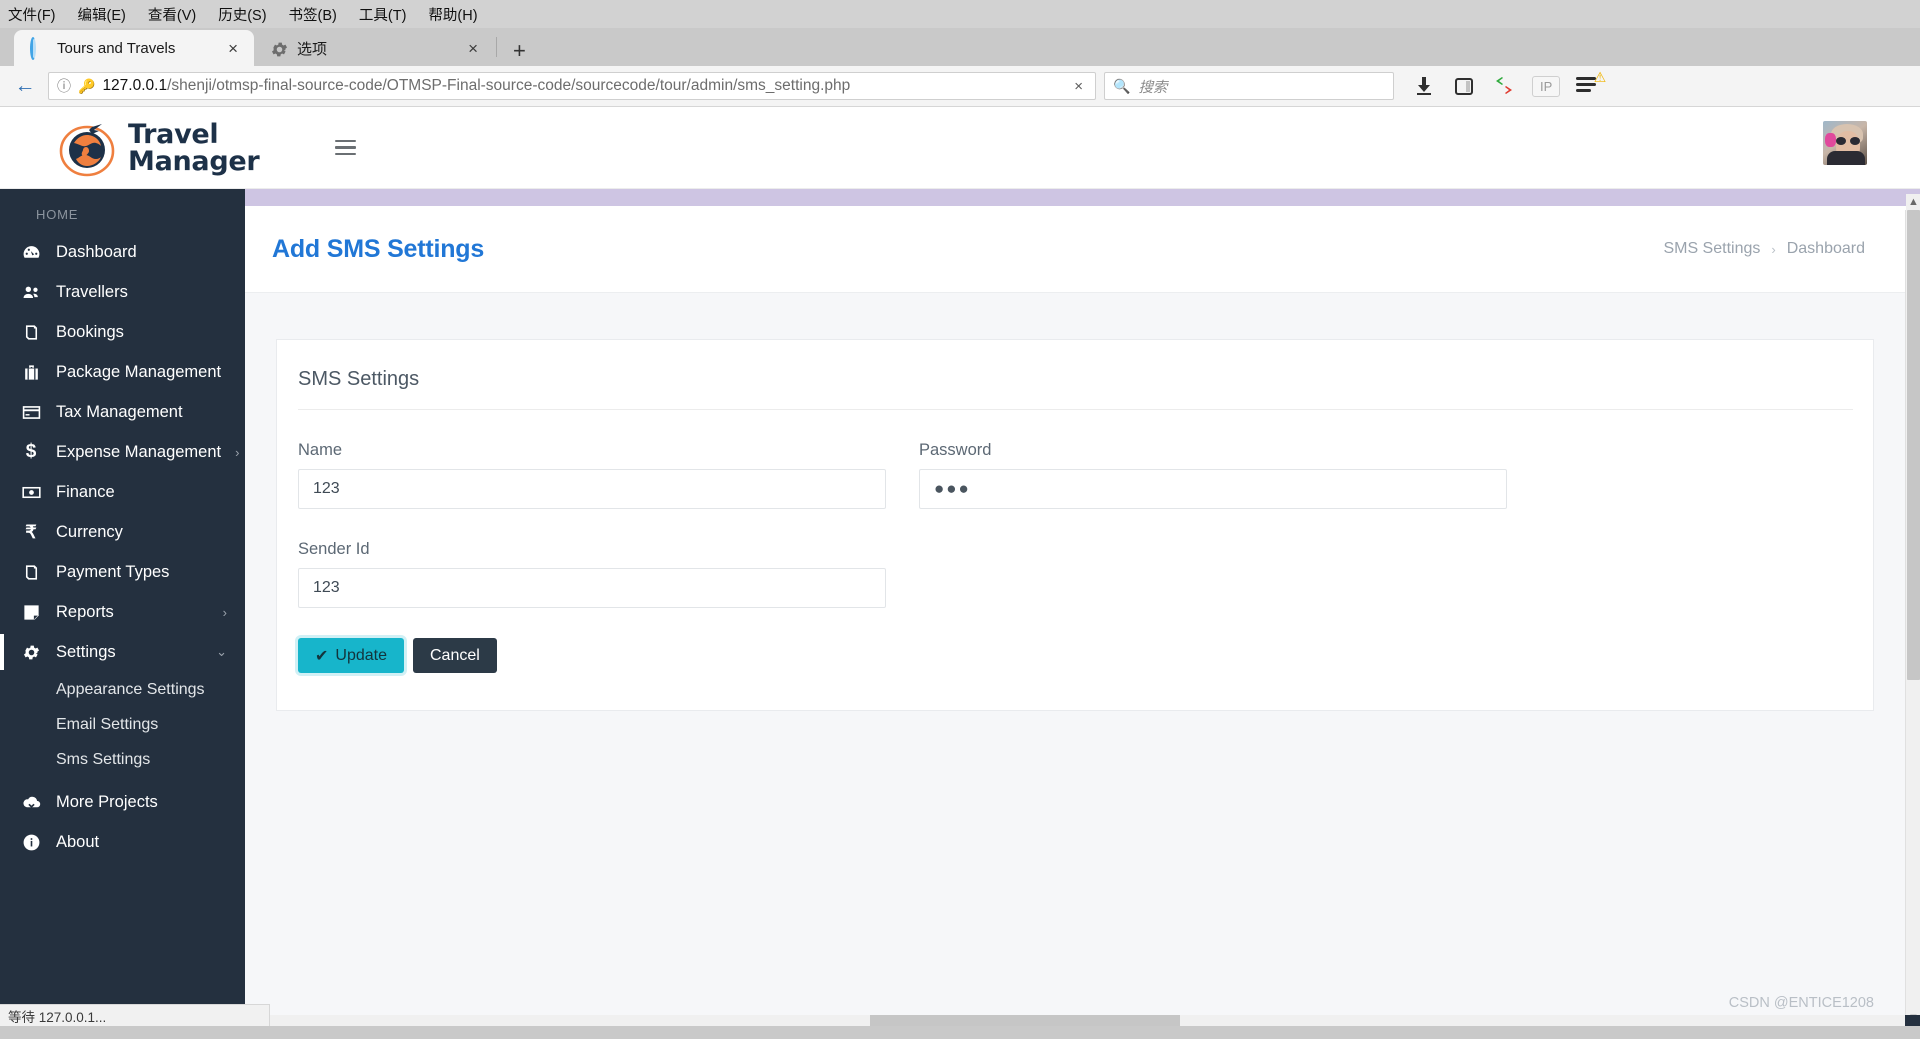 The height and width of the screenshot is (1039, 1920). I want to click on form-actions: ✔ Update Cancel, so click(1075, 640).